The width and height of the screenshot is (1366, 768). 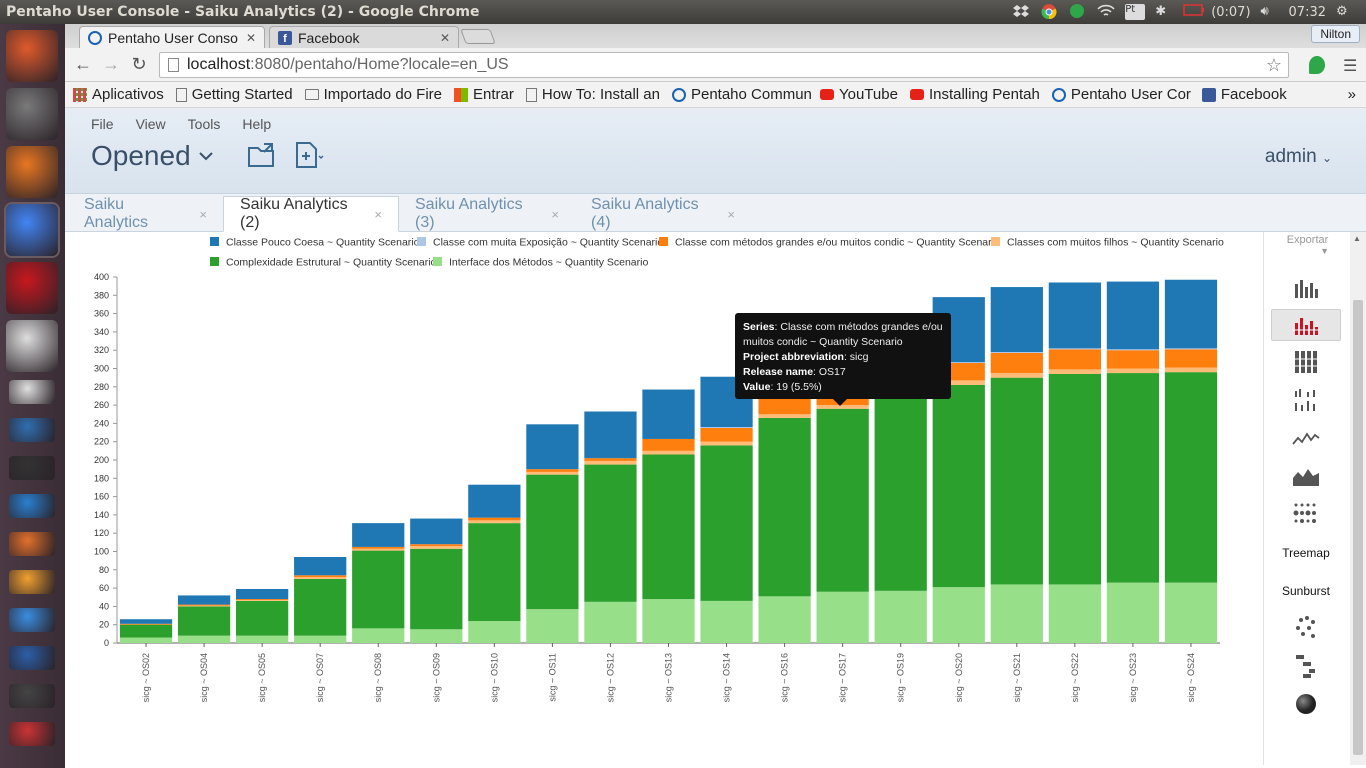 I want to click on tab-saiku-analytics-4: Saiku Analytics (4) ×, so click(x=663, y=214).